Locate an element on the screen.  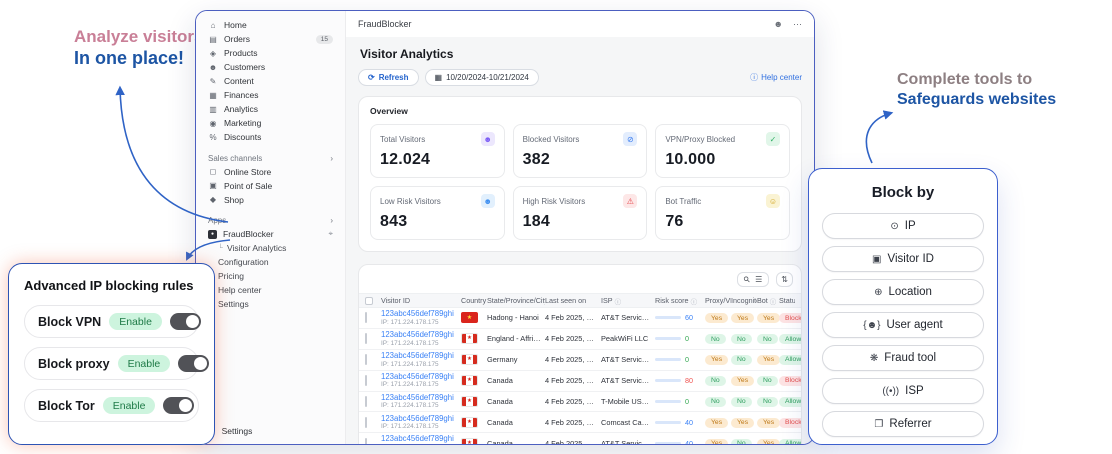
apps-header: Apps › is located at coordinates (270, 220).